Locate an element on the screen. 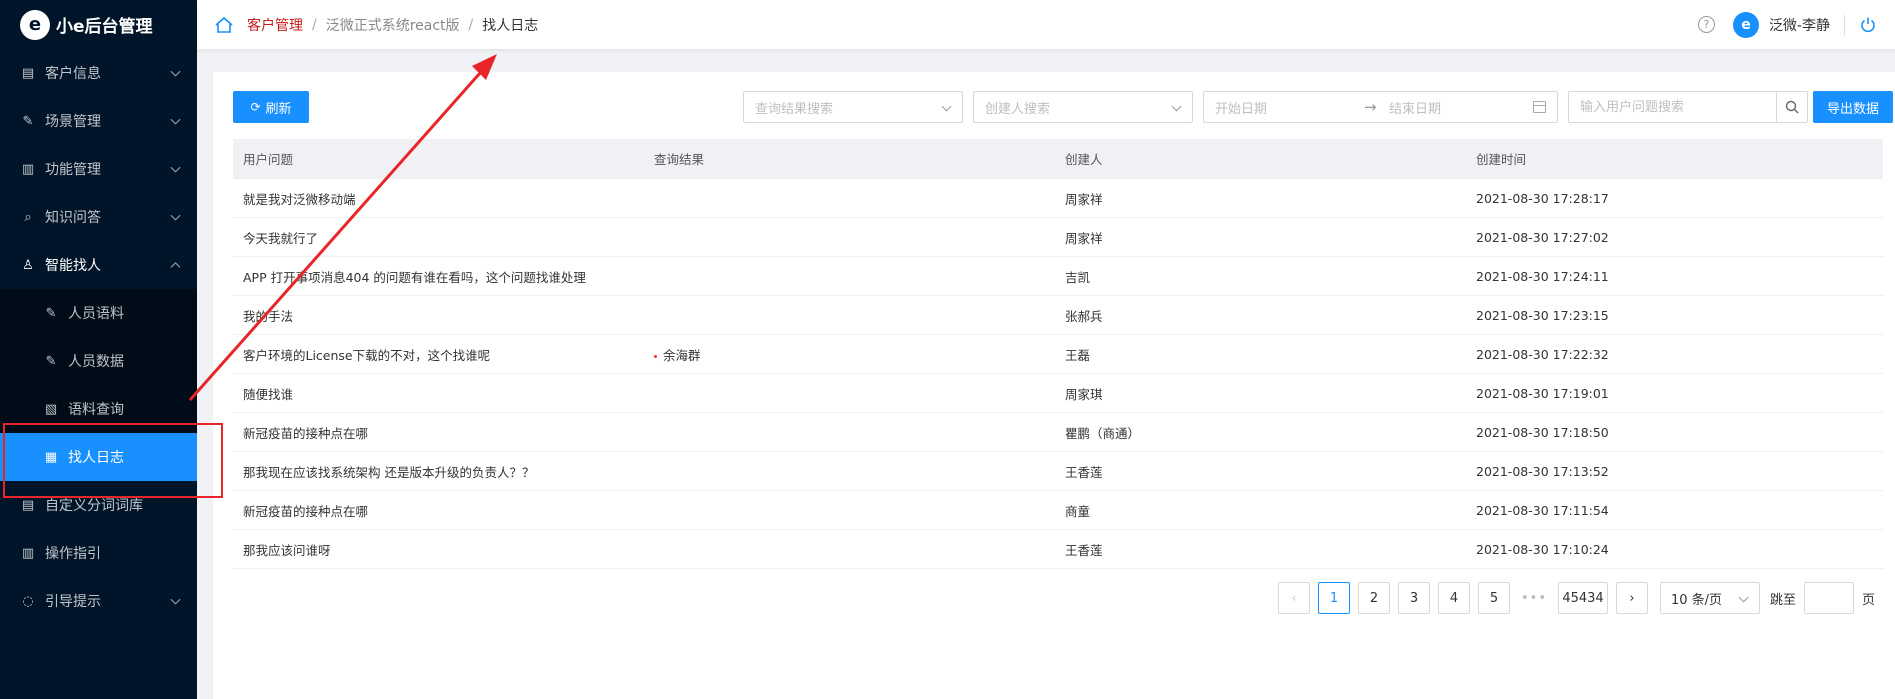 This screenshot has width=1895, height=699. submenu-item-label: 人员语料 is located at coordinates (96, 314).